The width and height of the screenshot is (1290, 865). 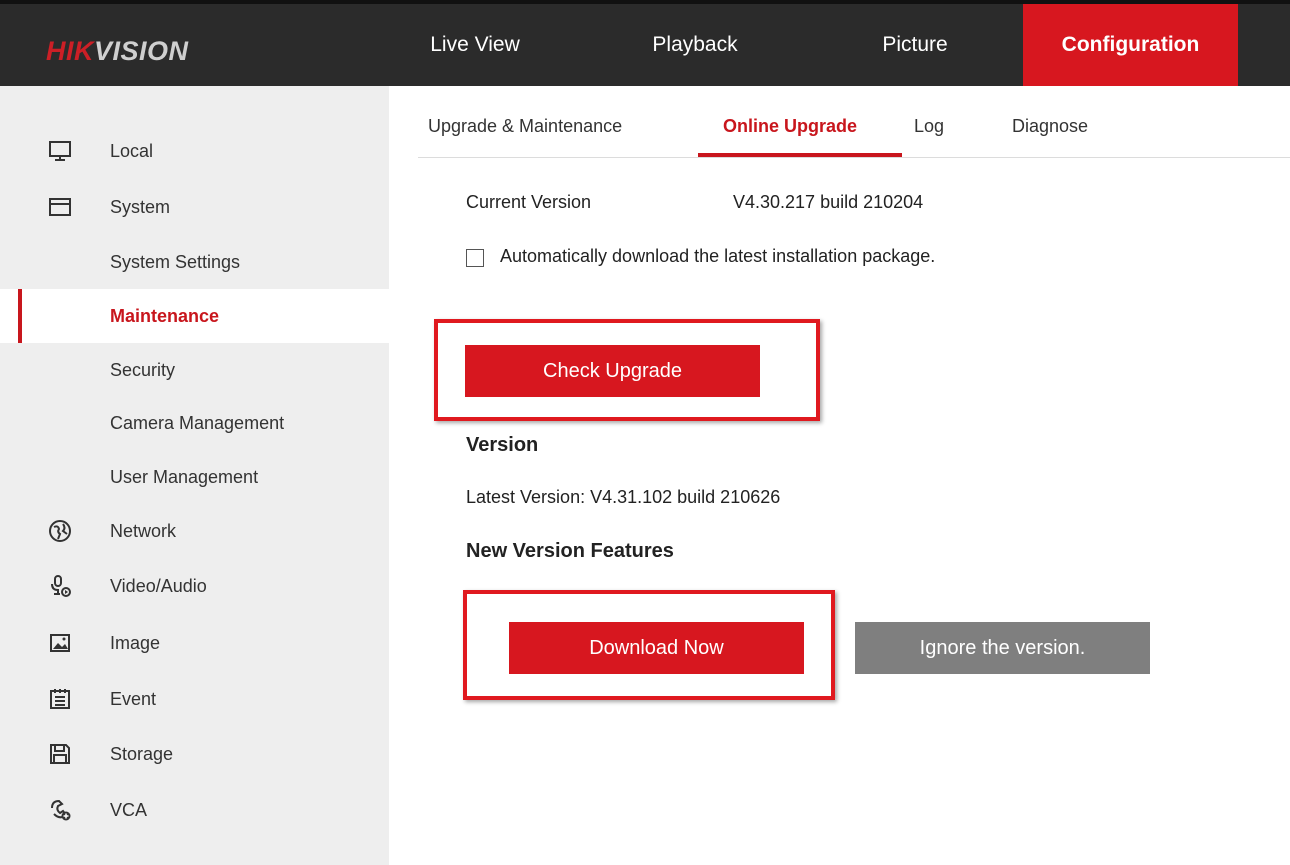 I want to click on nav-live-view: Live View, so click(x=475, y=45).